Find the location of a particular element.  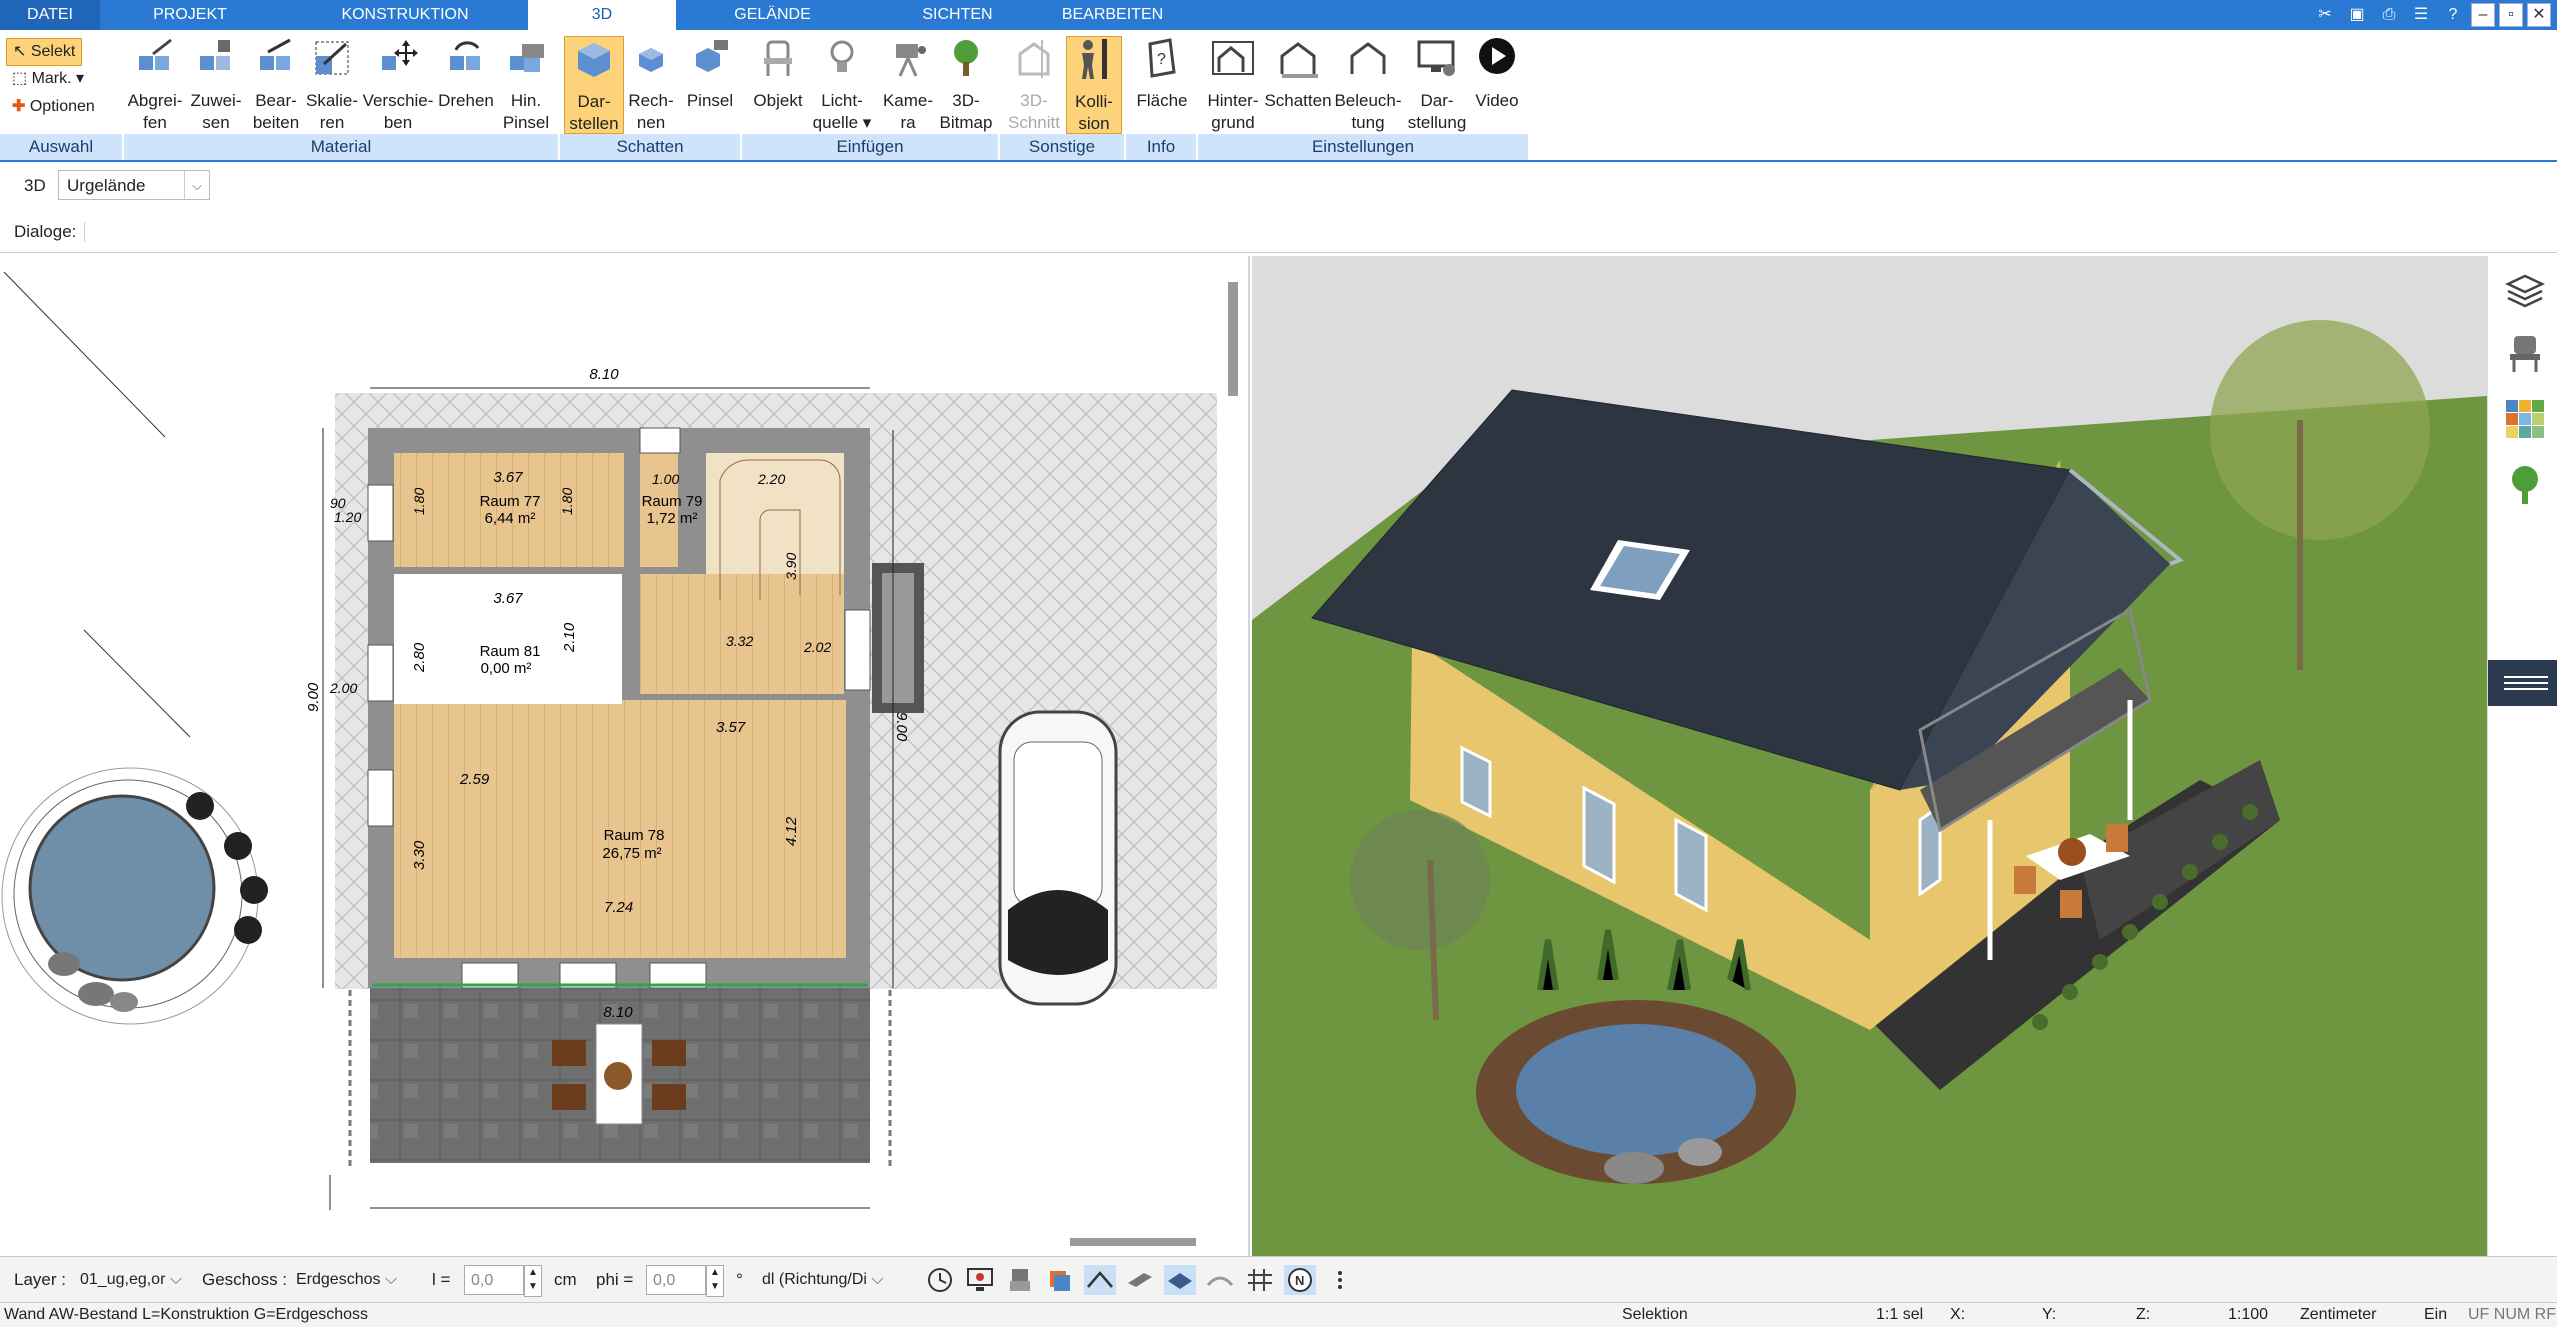

shadow-settings-label: Schatten is located at coordinates (1298, 100).